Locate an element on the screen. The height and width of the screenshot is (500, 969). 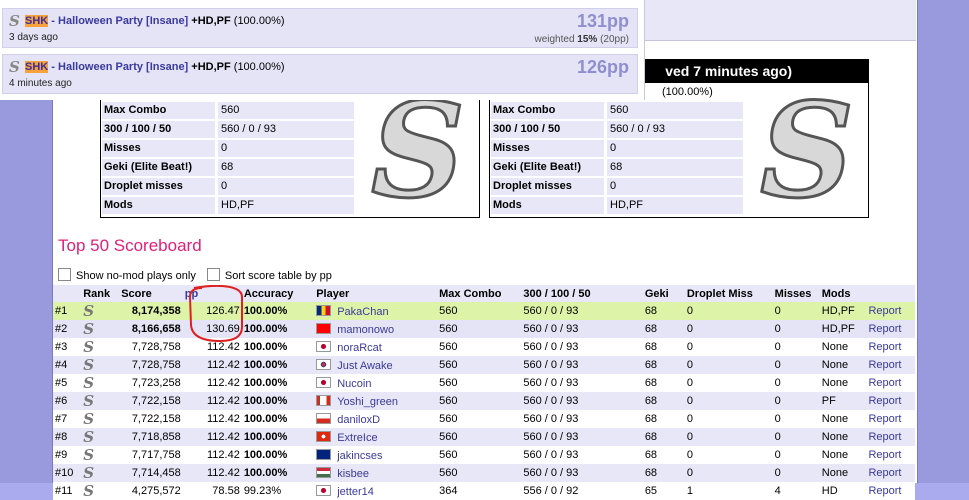
column-header: Score is located at coordinates (151, 293).